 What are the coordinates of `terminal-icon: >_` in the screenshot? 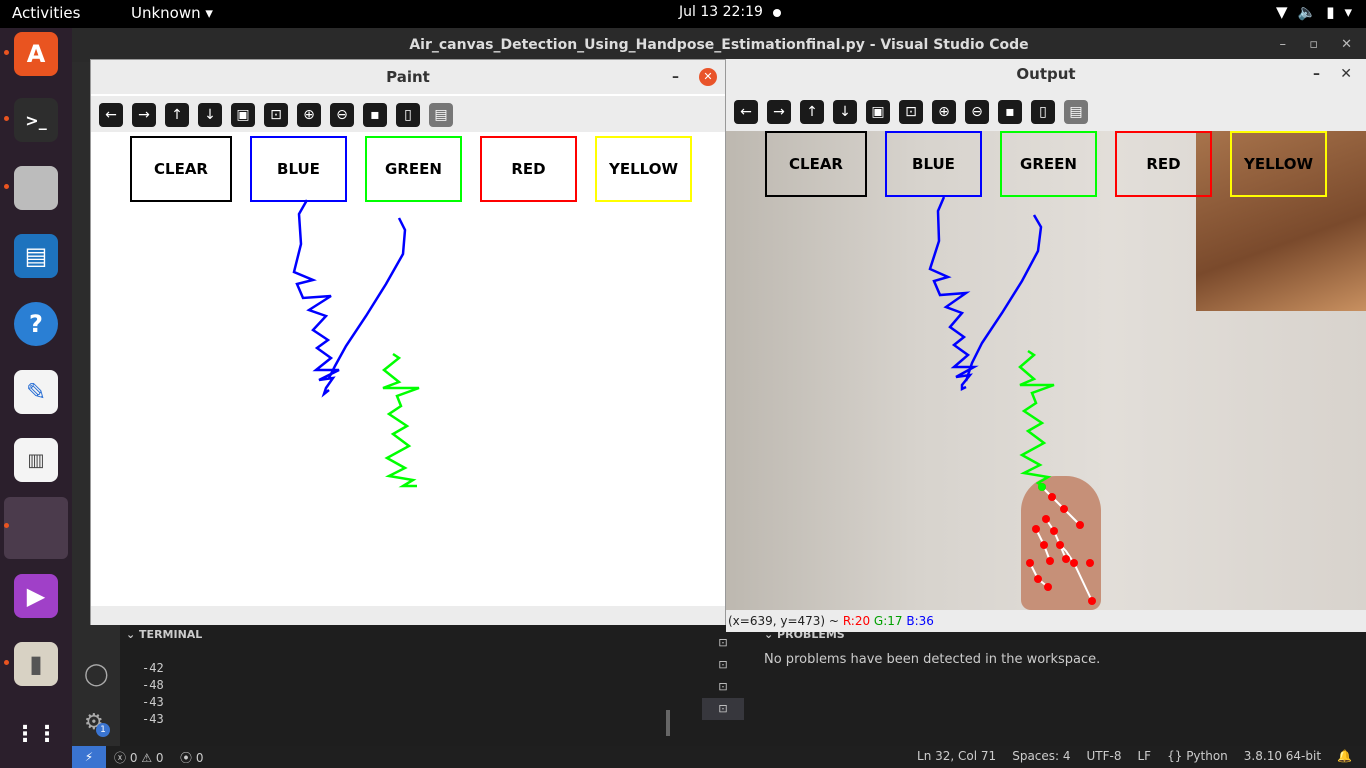 It's located at (36, 120).